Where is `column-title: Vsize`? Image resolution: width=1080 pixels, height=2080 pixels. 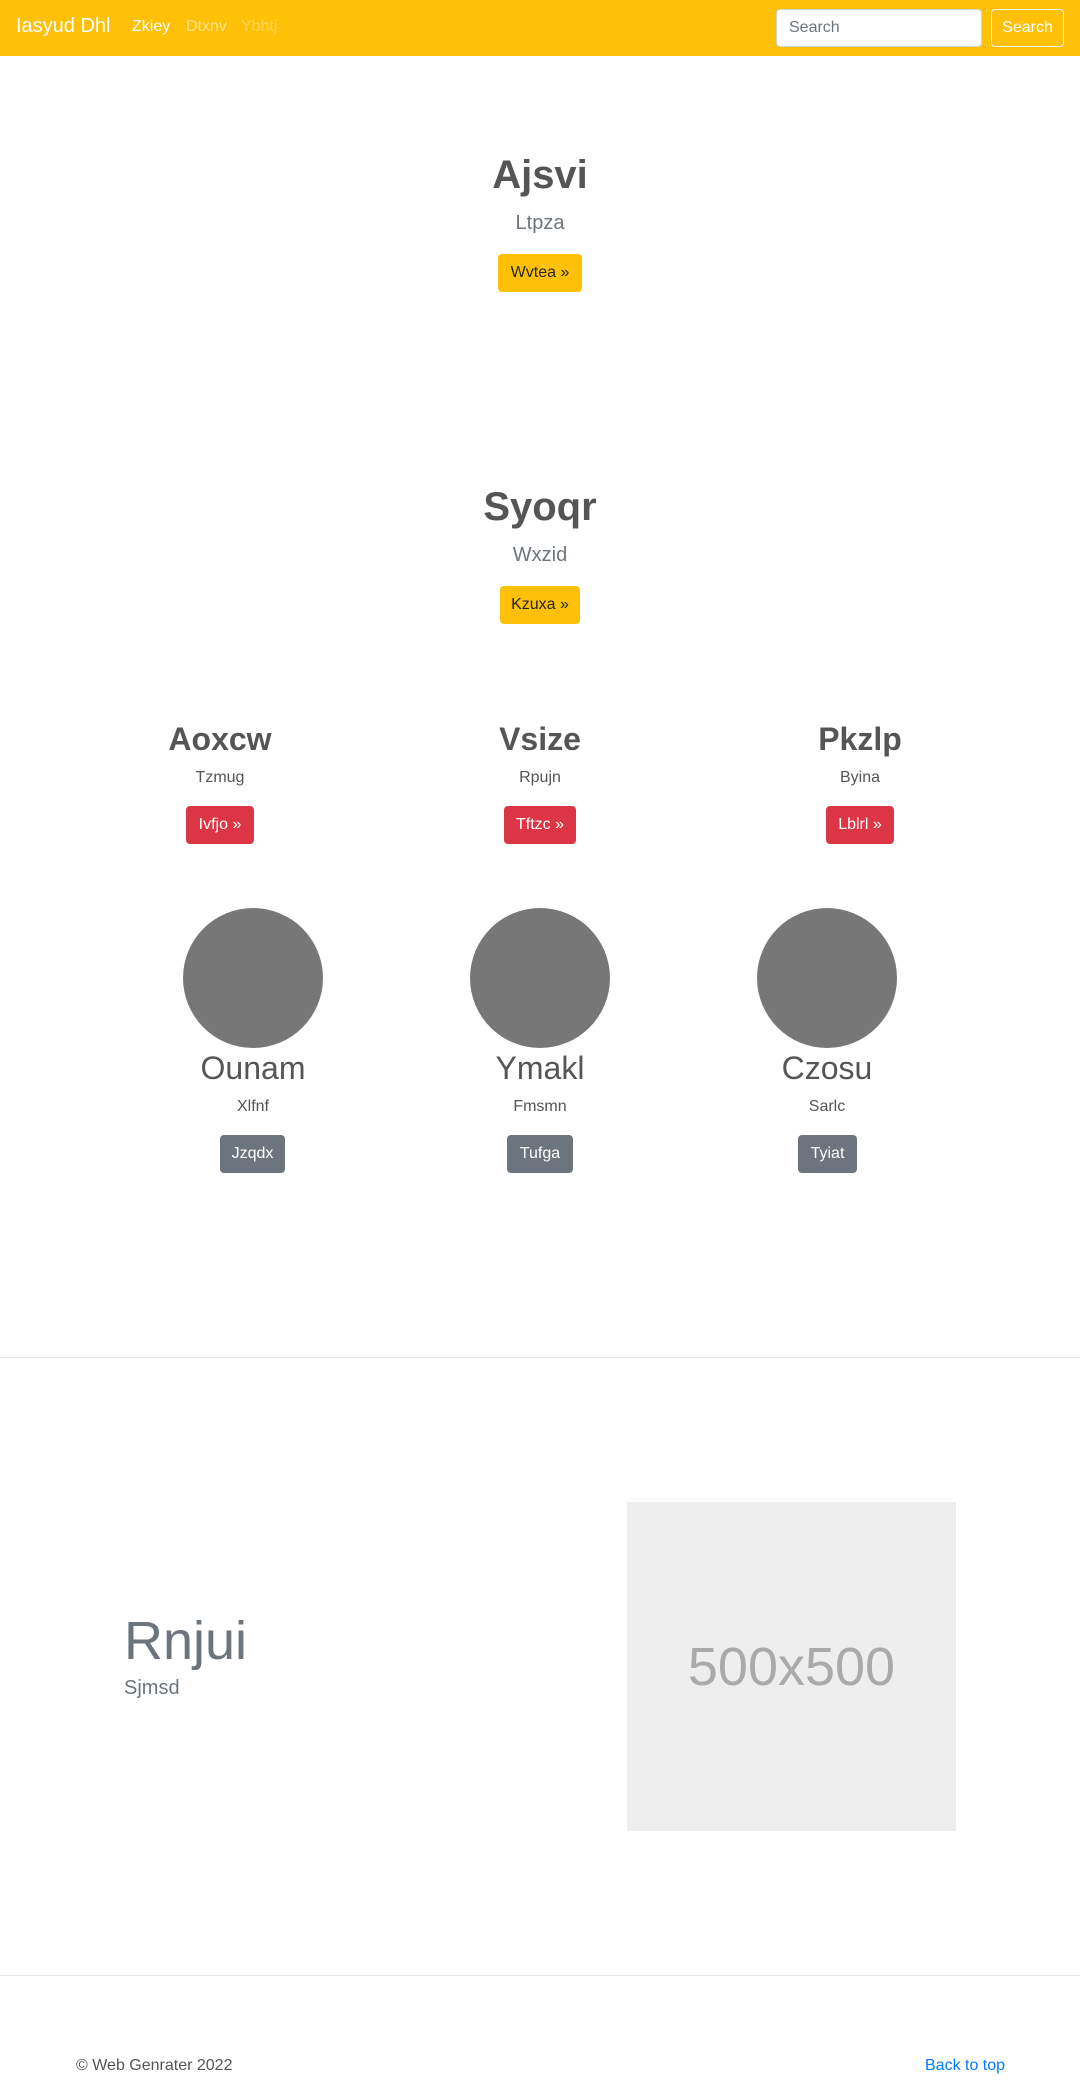 column-title: Vsize is located at coordinates (540, 739).